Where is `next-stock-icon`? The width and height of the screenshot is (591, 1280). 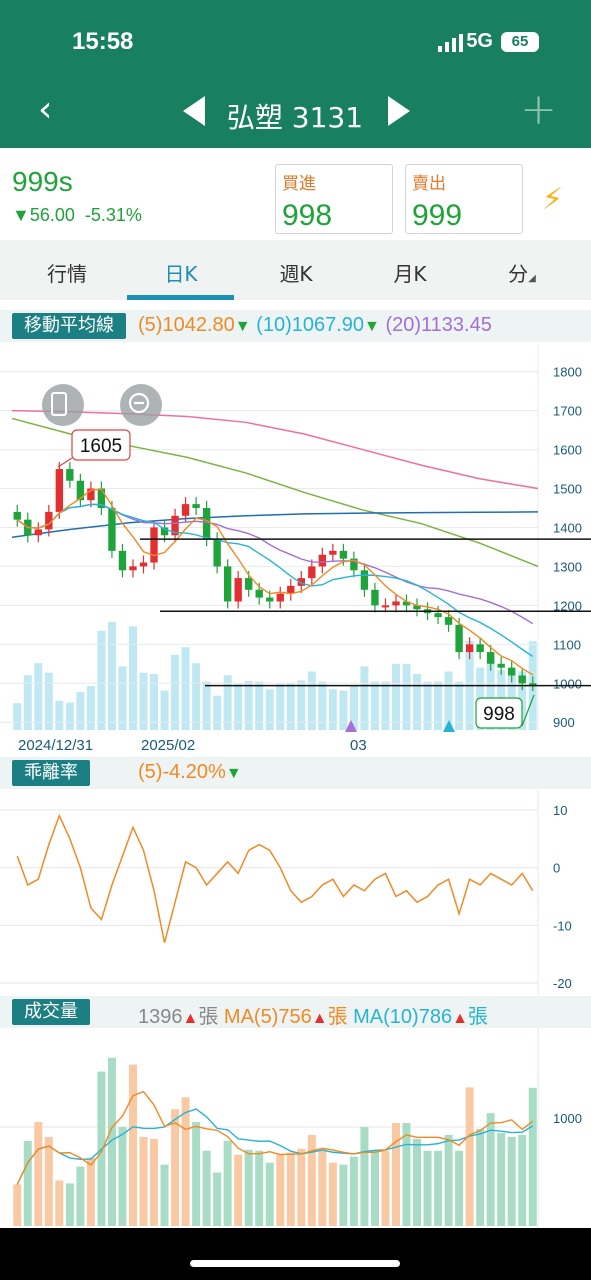
next-stock-icon is located at coordinates (399, 111).